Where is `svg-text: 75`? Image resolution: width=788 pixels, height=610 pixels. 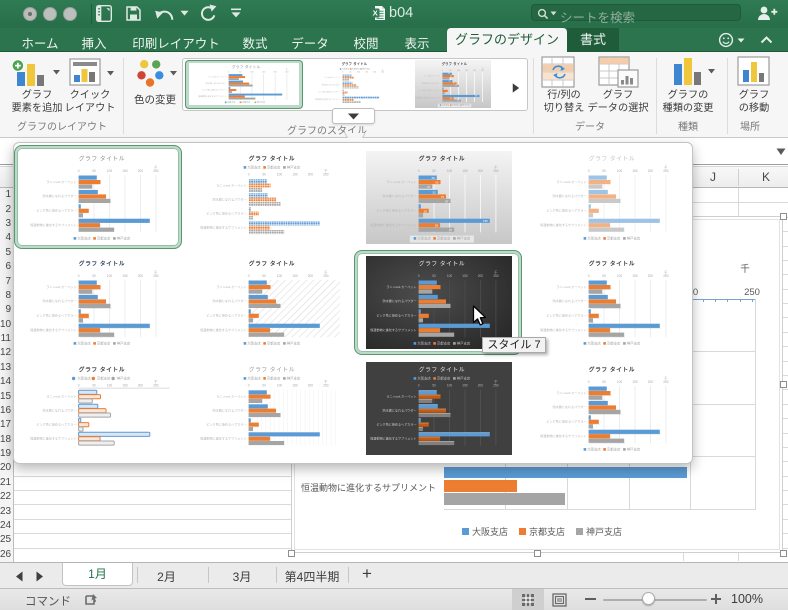
svg-text: 75 is located at coordinates (443, 197).